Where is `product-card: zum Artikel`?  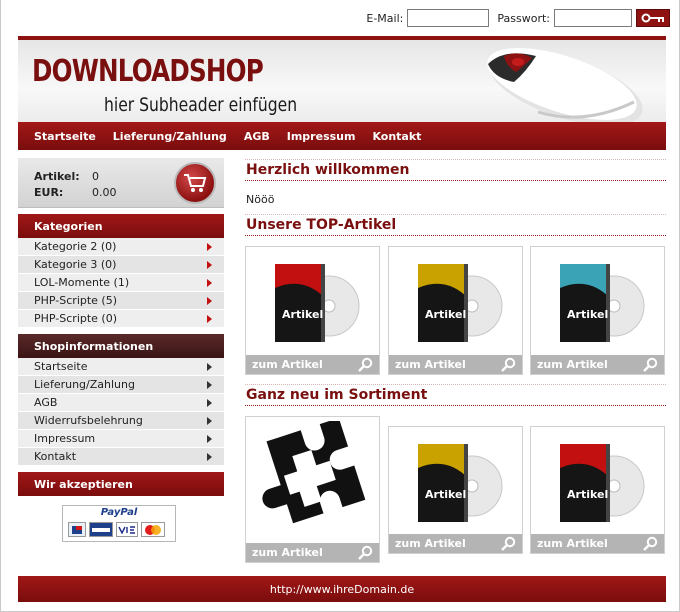
product-card: zum Artikel is located at coordinates (312, 489).